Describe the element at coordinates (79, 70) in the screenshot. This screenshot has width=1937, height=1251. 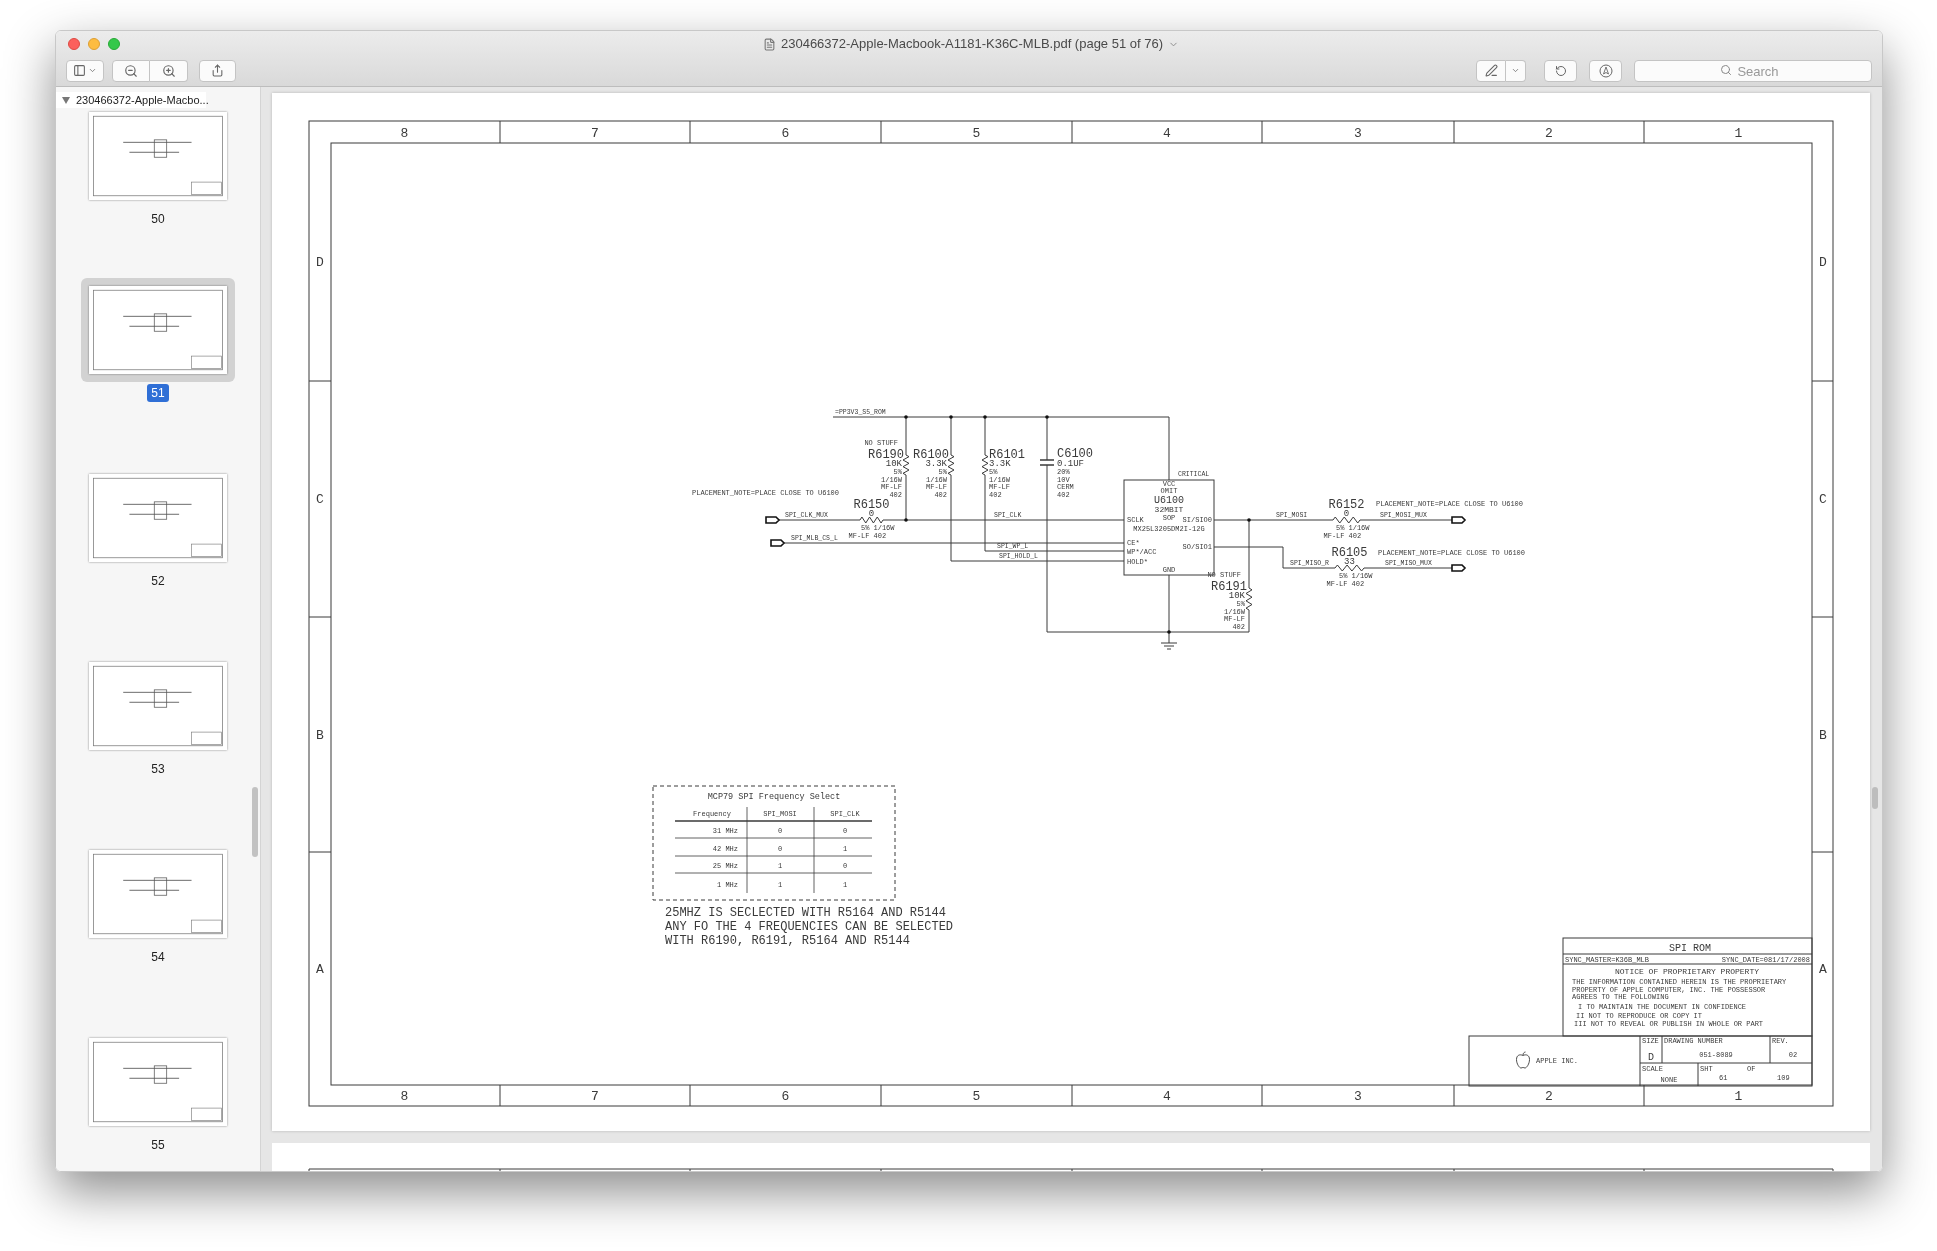
I see `sidebar-icon` at that location.